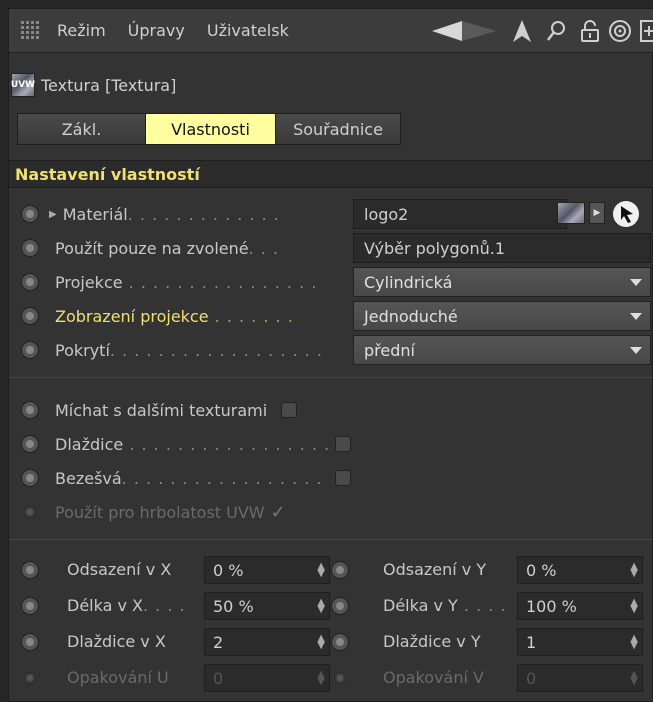 This screenshot has width=653, height=702. What do you see at coordinates (248, 30) in the screenshot?
I see `menu-item-user: Uživatelsk` at bounding box center [248, 30].